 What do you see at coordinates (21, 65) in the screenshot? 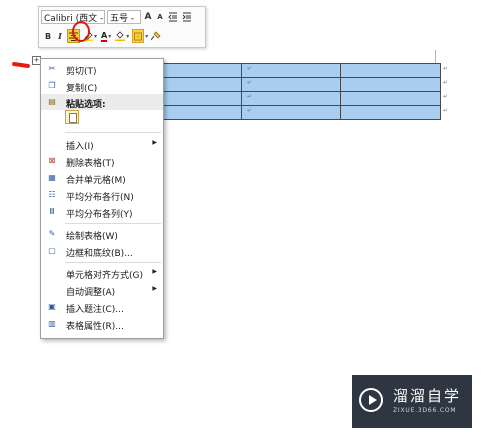
I see `annotation-dash` at bounding box center [21, 65].